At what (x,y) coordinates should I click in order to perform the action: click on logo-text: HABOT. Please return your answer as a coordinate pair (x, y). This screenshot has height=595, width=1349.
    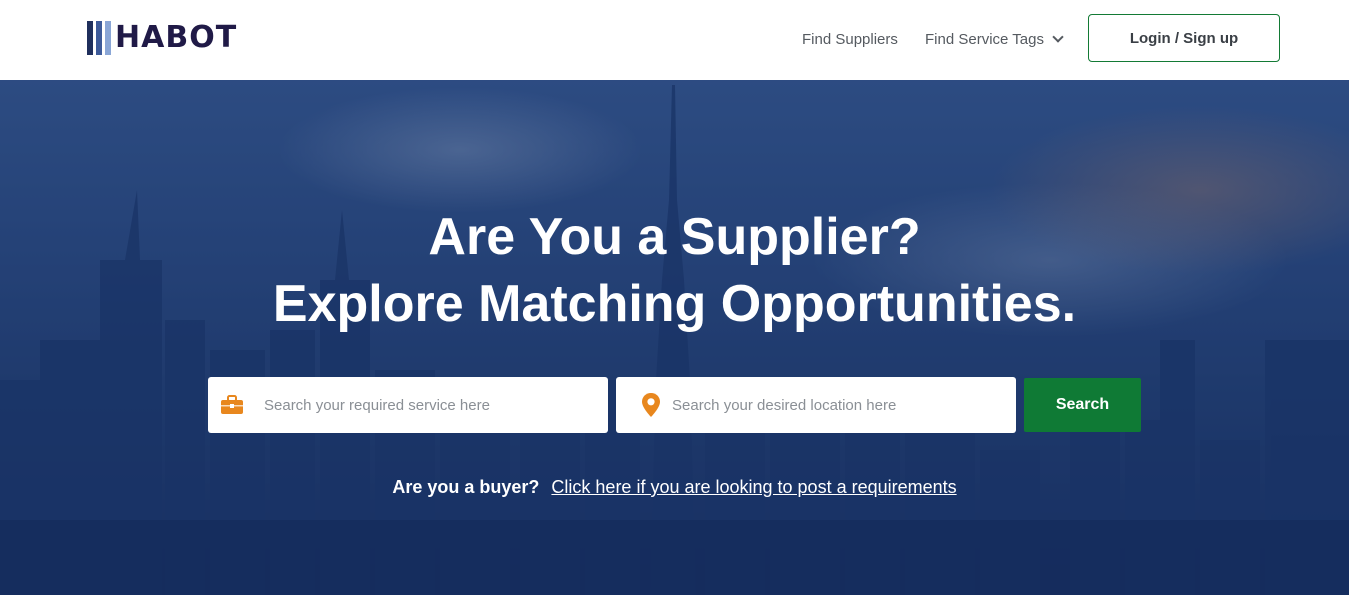
    Looking at the image, I should click on (176, 37).